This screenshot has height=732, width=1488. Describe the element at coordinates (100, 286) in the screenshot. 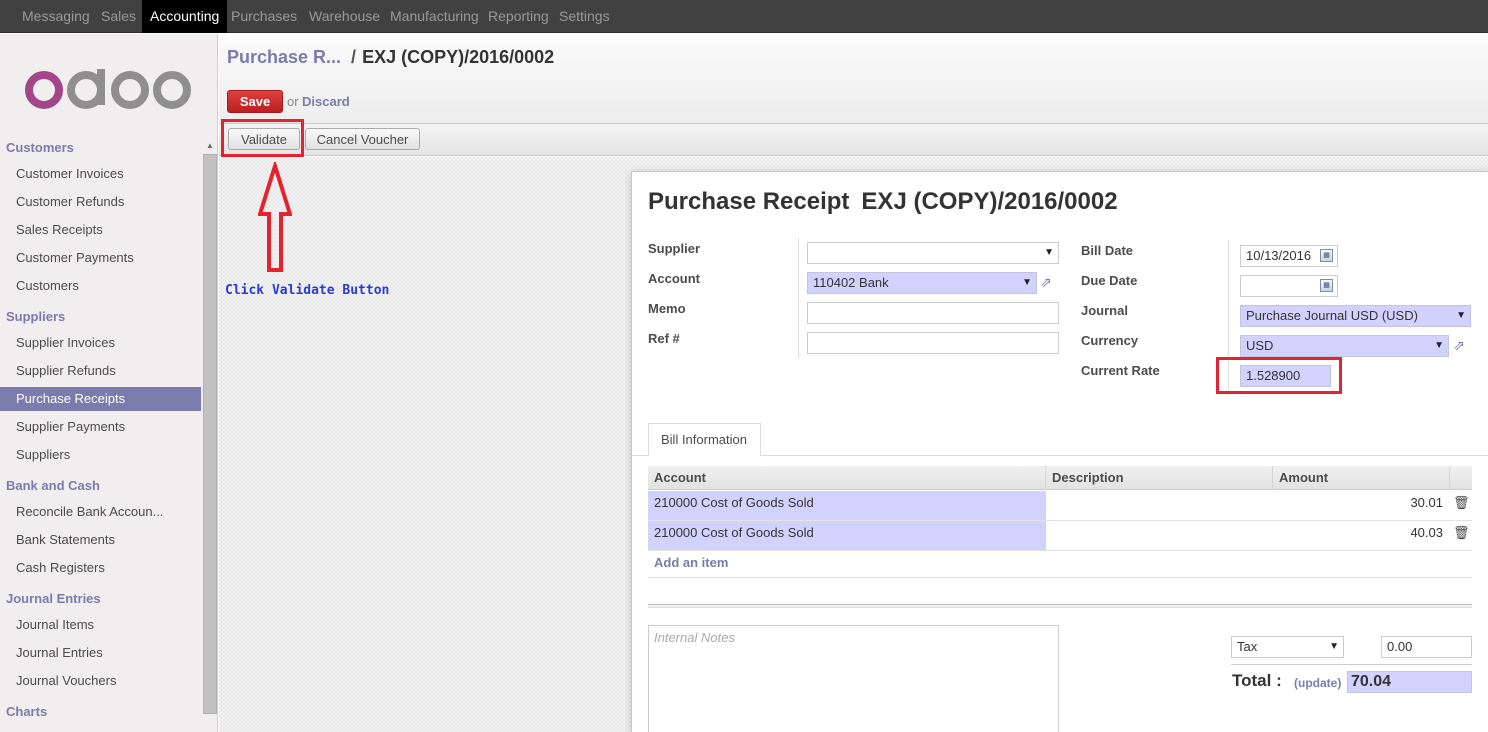

I see `sidebar-item-customers: Customers` at that location.